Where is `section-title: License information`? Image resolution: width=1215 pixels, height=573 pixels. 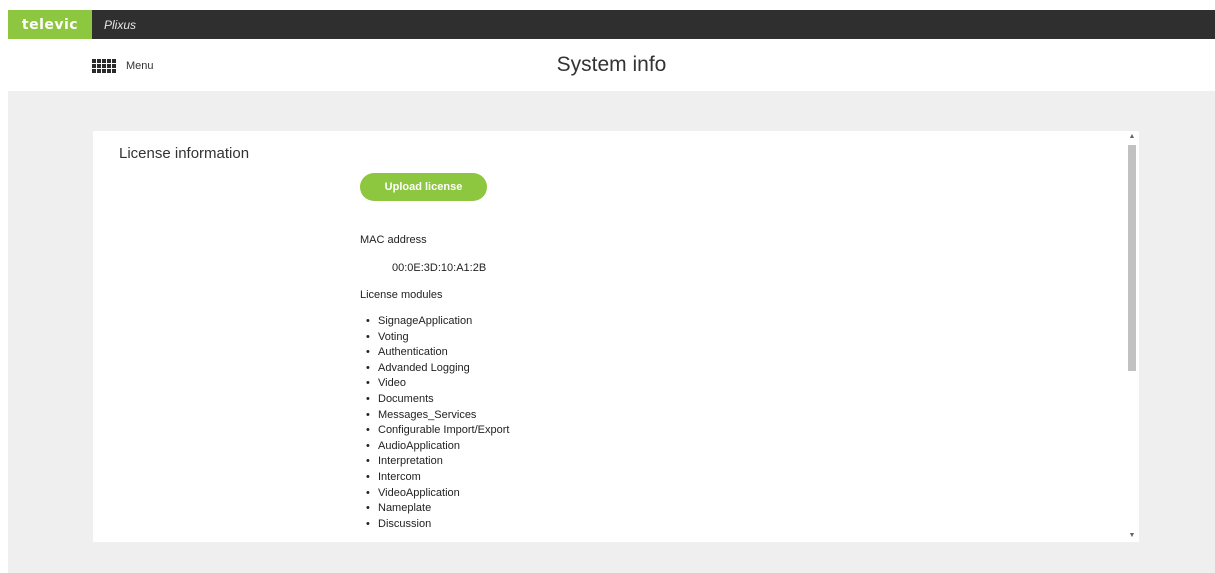 section-title: License information is located at coordinates (184, 153).